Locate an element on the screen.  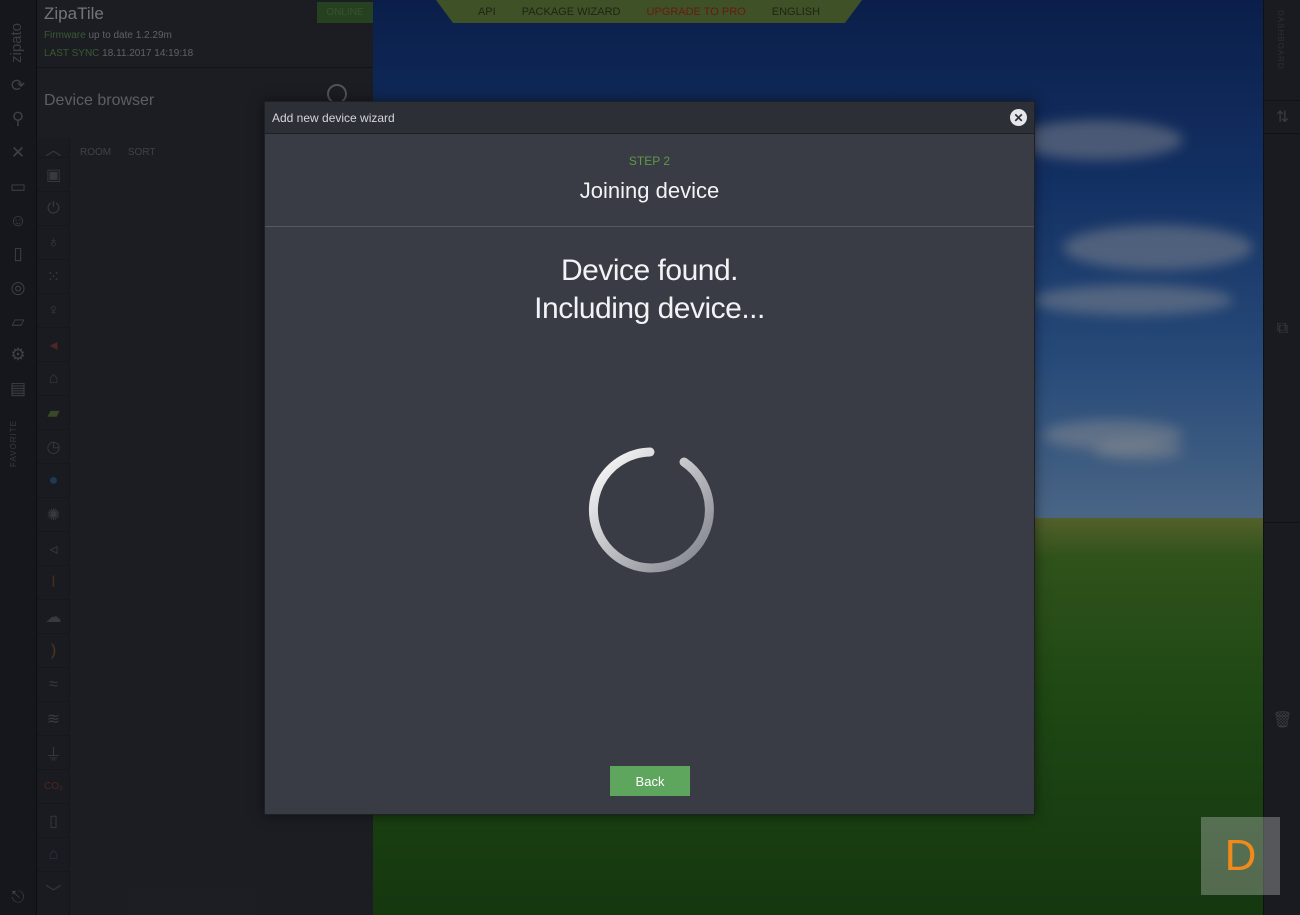
close-icon: ✕ is located at coordinates (1018, 117).